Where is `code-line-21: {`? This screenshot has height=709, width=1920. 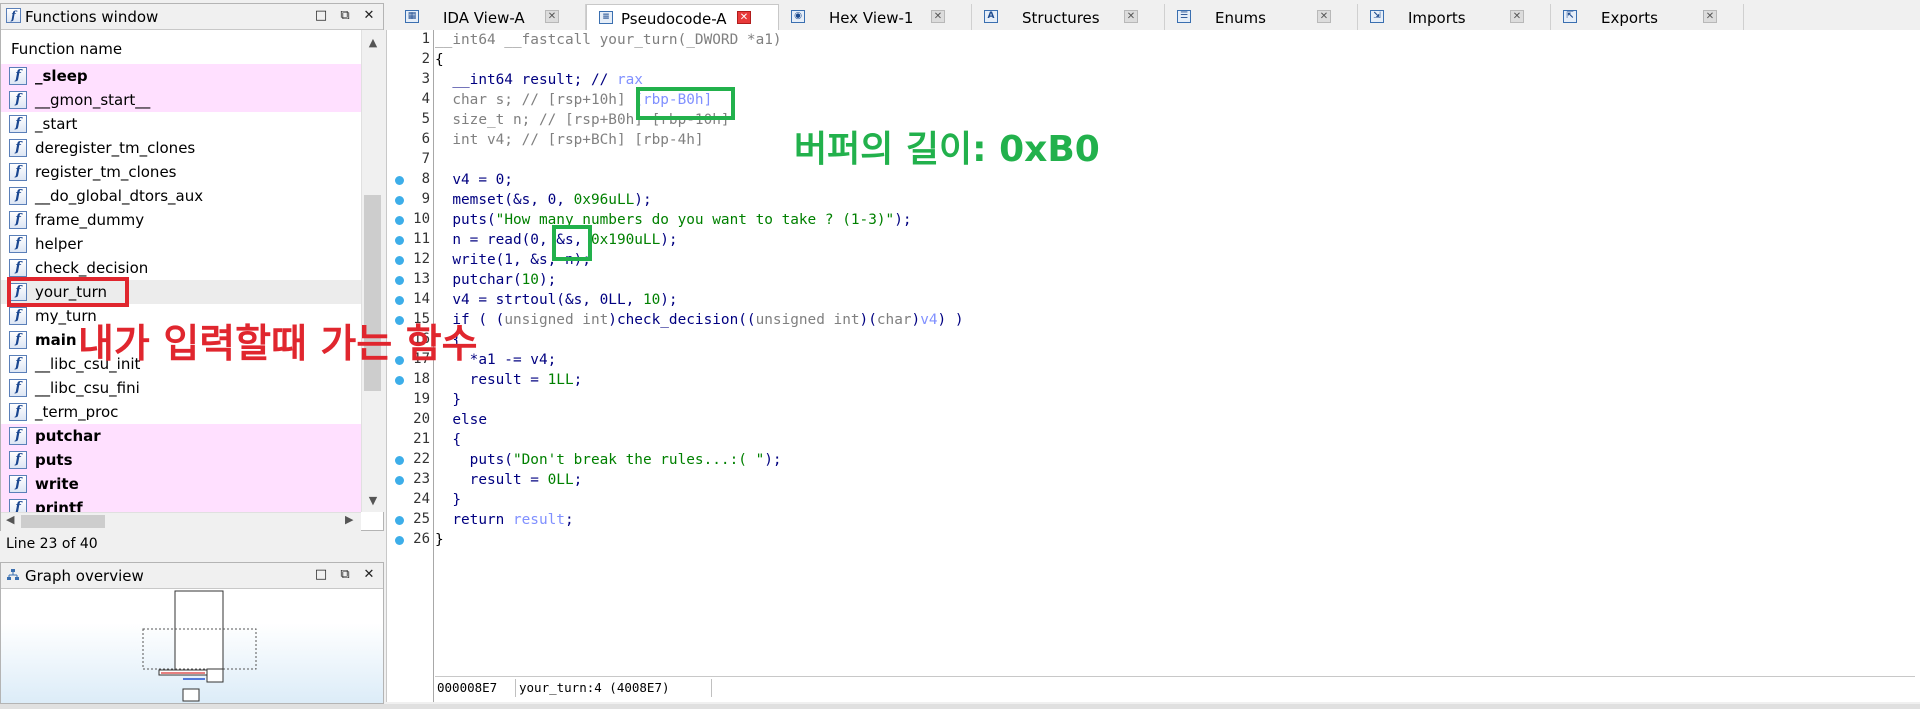
code-line-21: { is located at coordinates (448, 440).